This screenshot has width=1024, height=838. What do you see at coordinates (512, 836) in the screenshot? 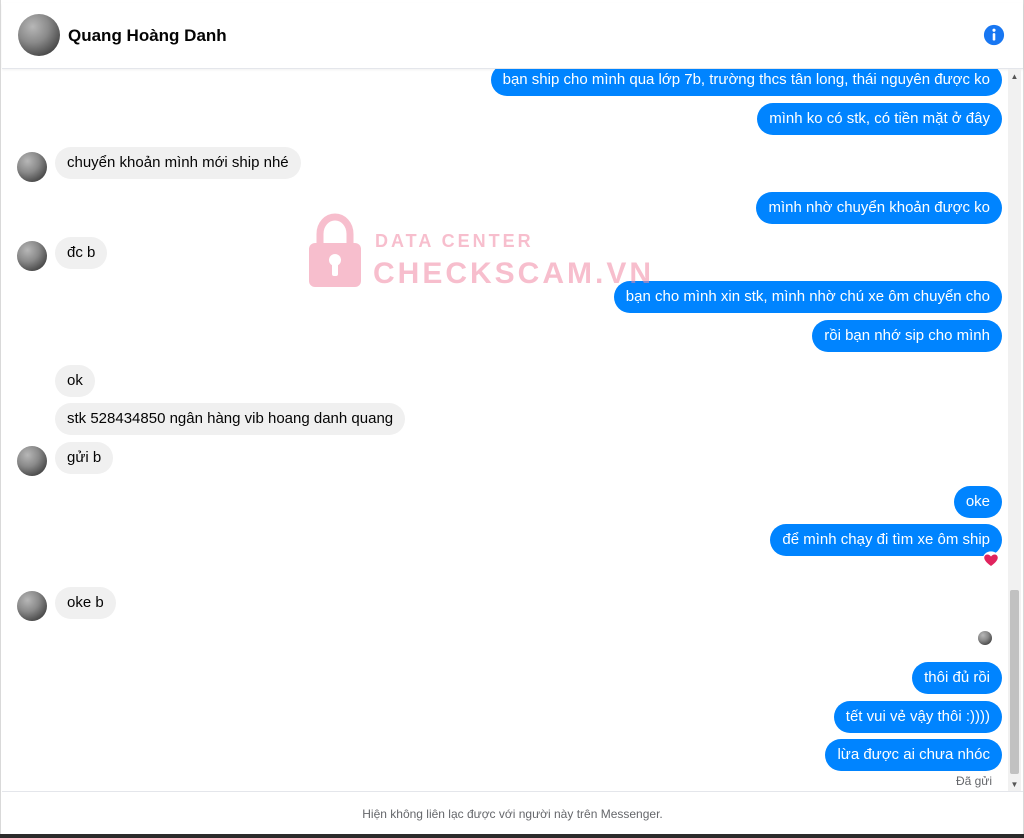
I see `bottom-edge` at bounding box center [512, 836].